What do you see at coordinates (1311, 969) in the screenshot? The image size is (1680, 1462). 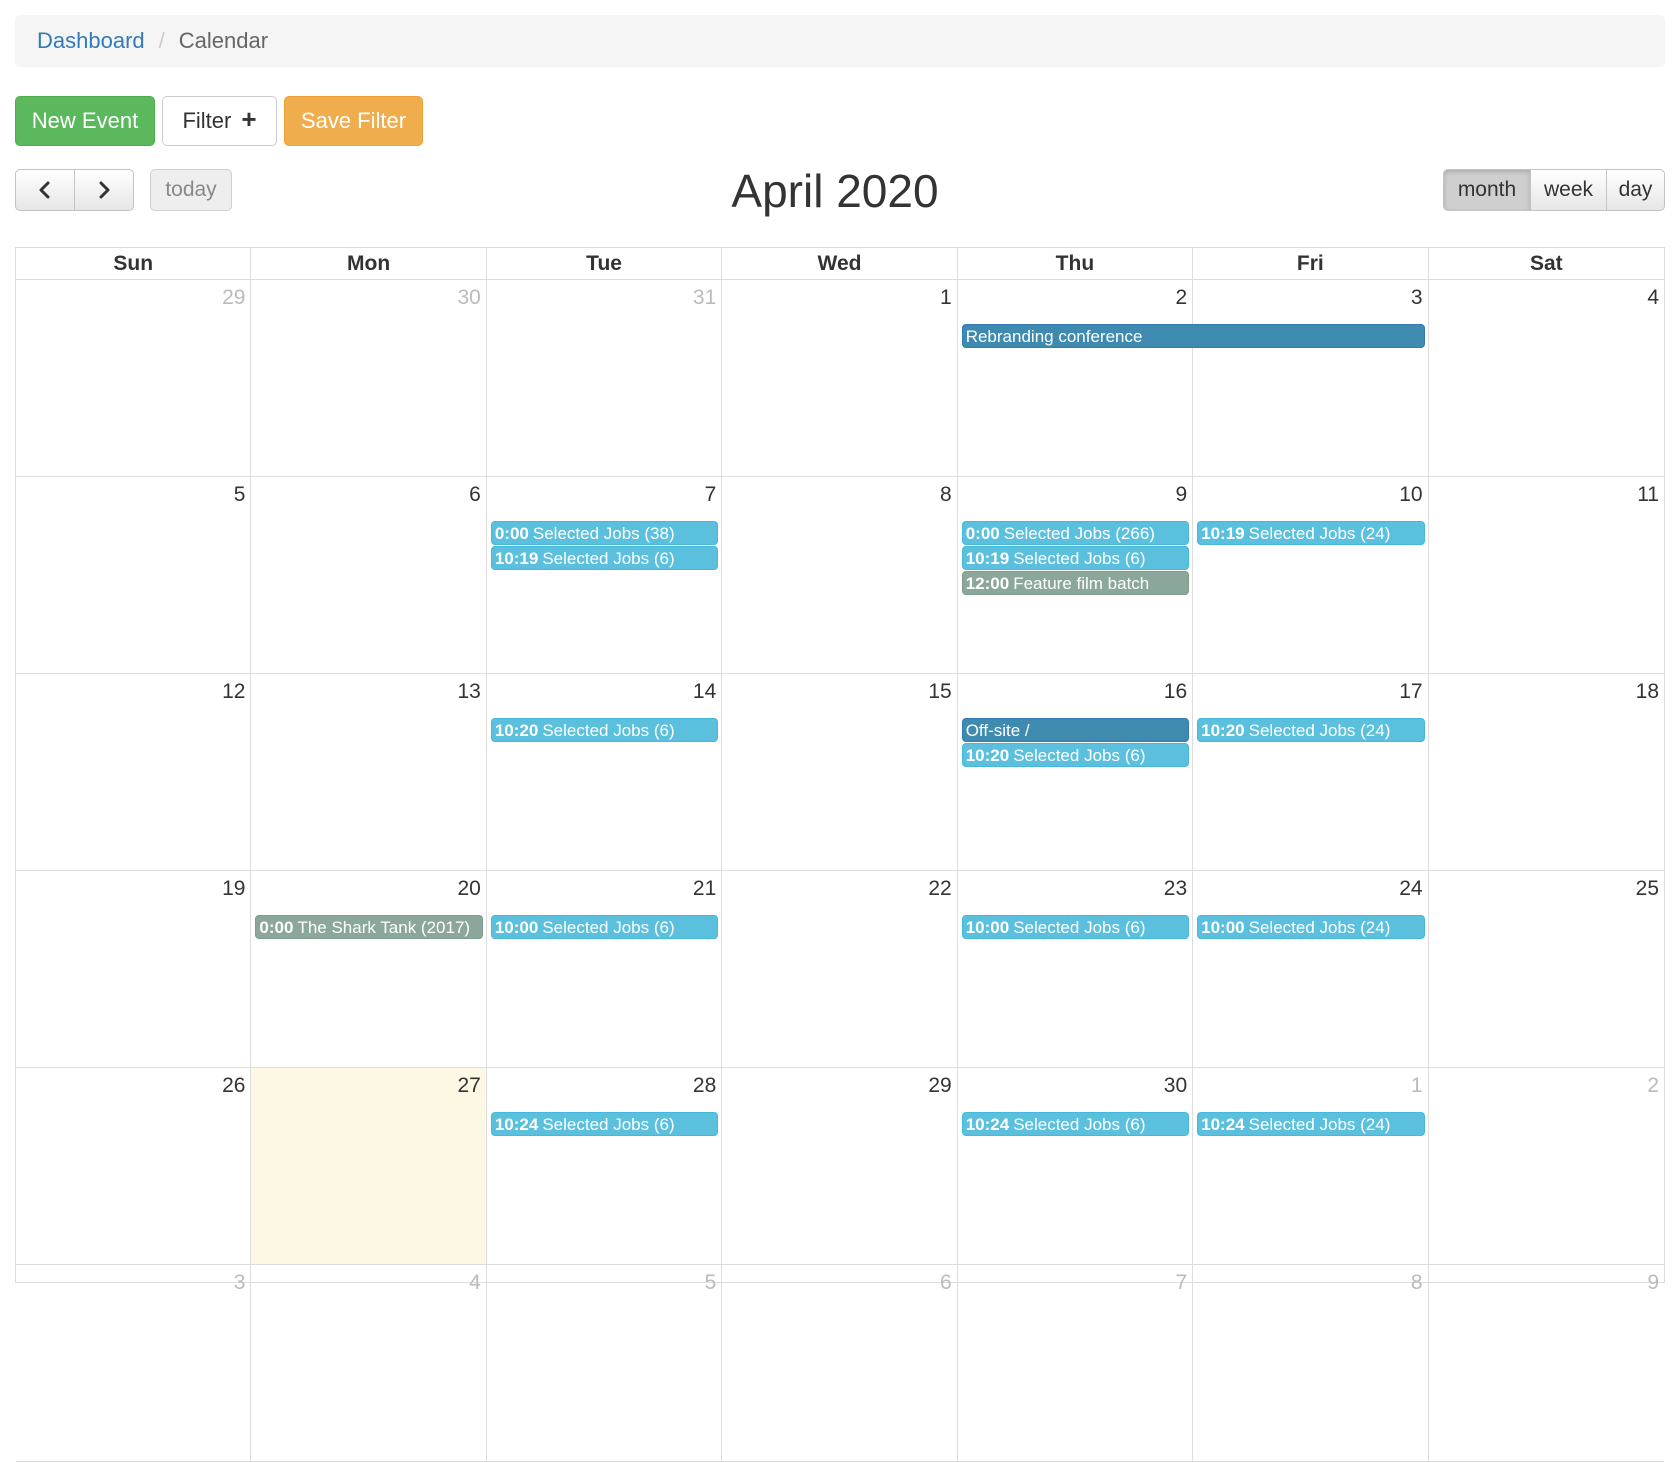 I see `day-cell: 24` at bounding box center [1311, 969].